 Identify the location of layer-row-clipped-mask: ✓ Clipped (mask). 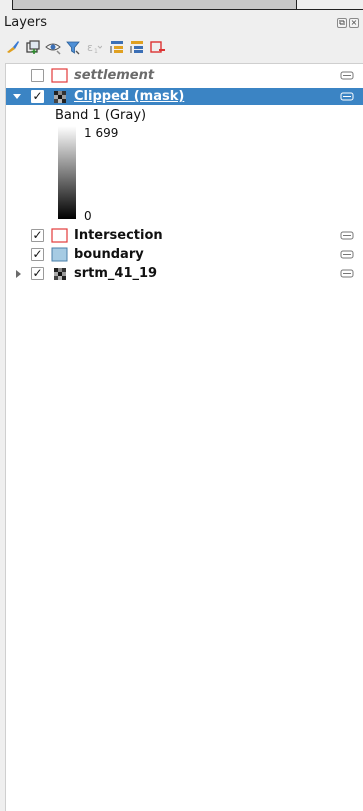
(184, 96).